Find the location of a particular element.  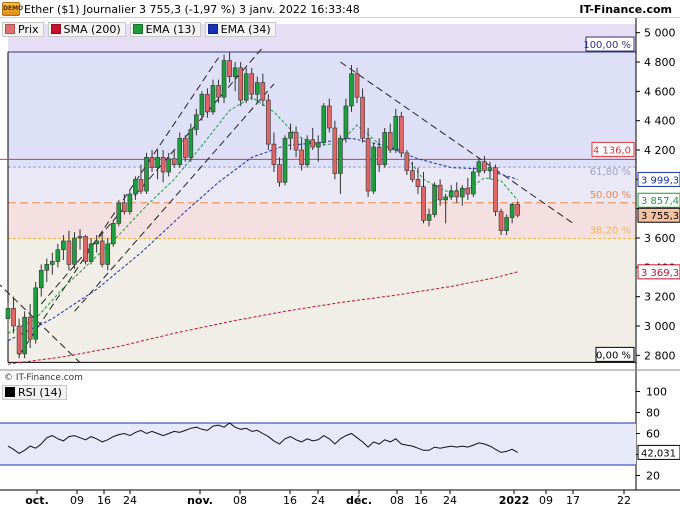

x-axis-label: 22 is located at coordinates (624, 500).